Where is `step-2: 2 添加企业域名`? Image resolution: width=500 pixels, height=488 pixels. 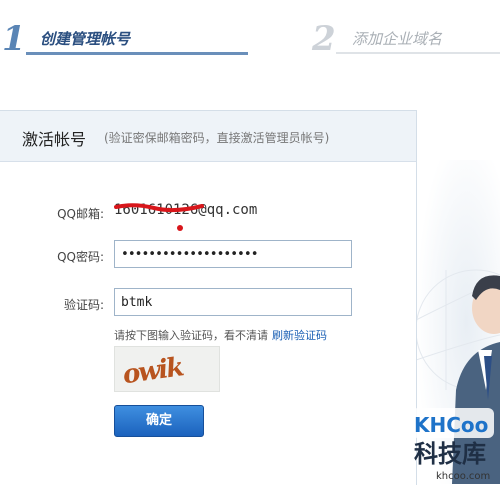 step-2: 2 添加企业域名 is located at coordinates (405, 39).